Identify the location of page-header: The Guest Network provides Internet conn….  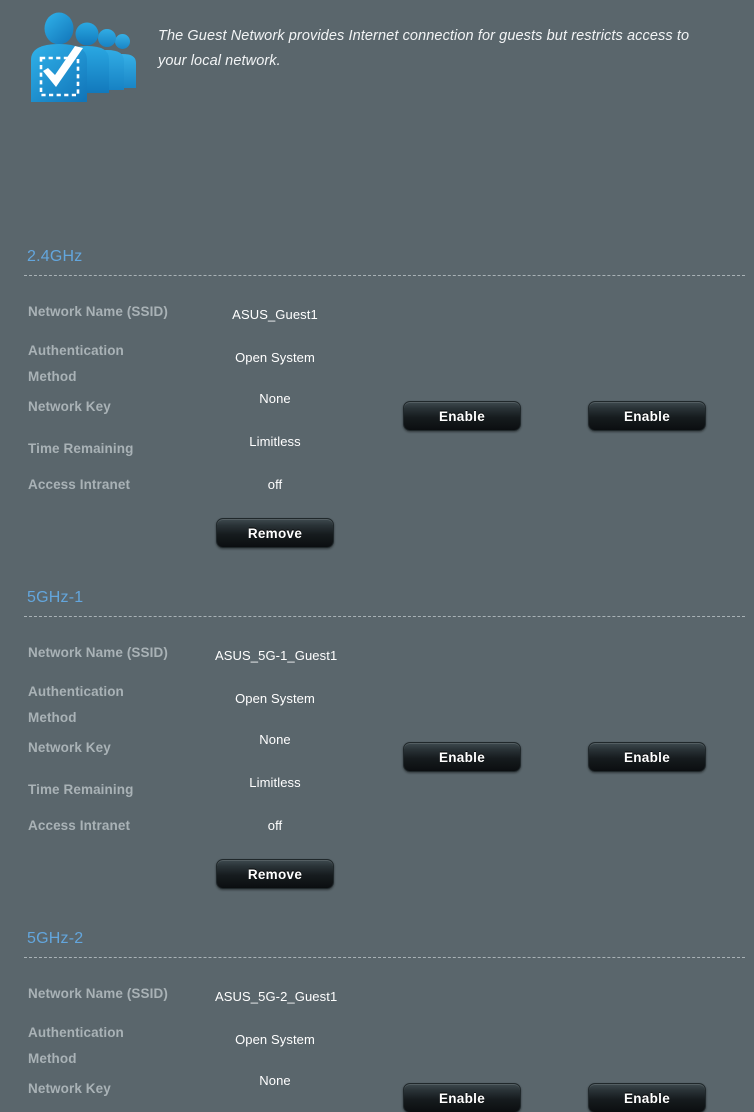
(377, 59).